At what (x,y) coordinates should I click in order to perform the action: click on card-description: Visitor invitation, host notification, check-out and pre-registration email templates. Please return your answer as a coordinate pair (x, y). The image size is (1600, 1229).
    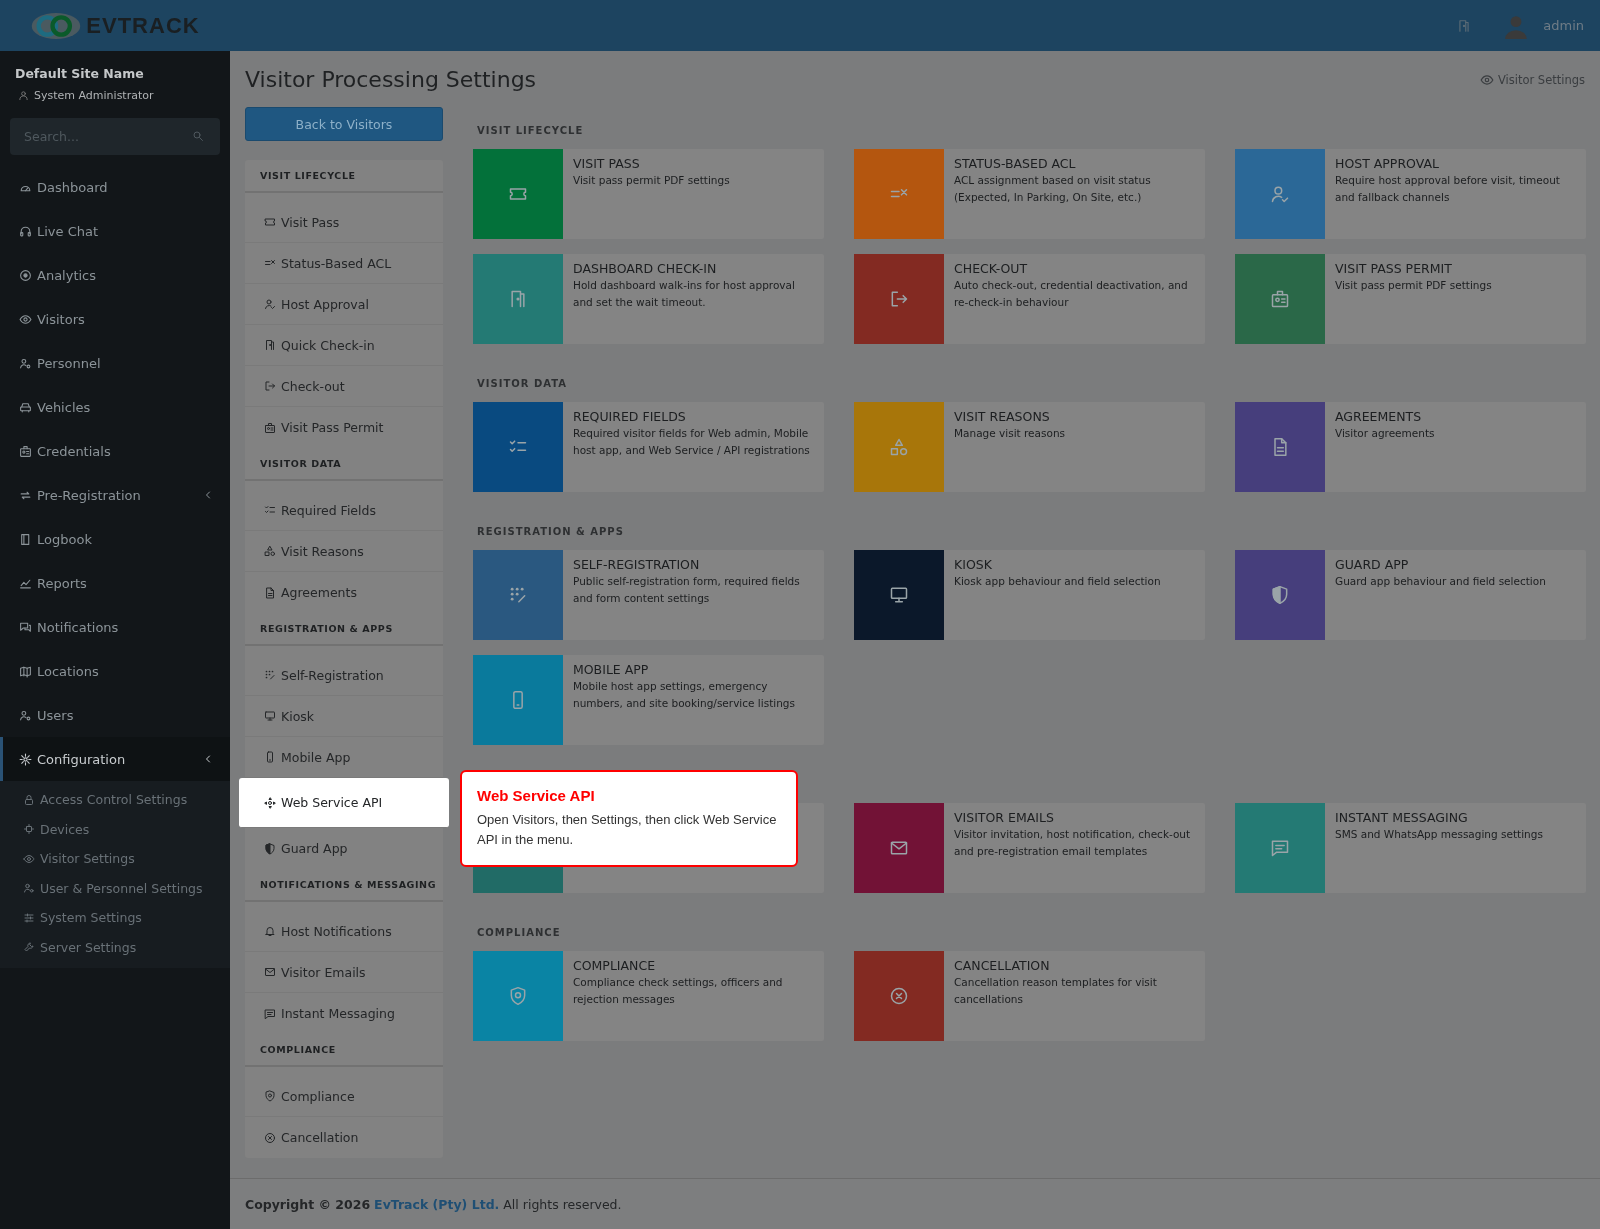
    Looking at the image, I should click on (1073, 843).